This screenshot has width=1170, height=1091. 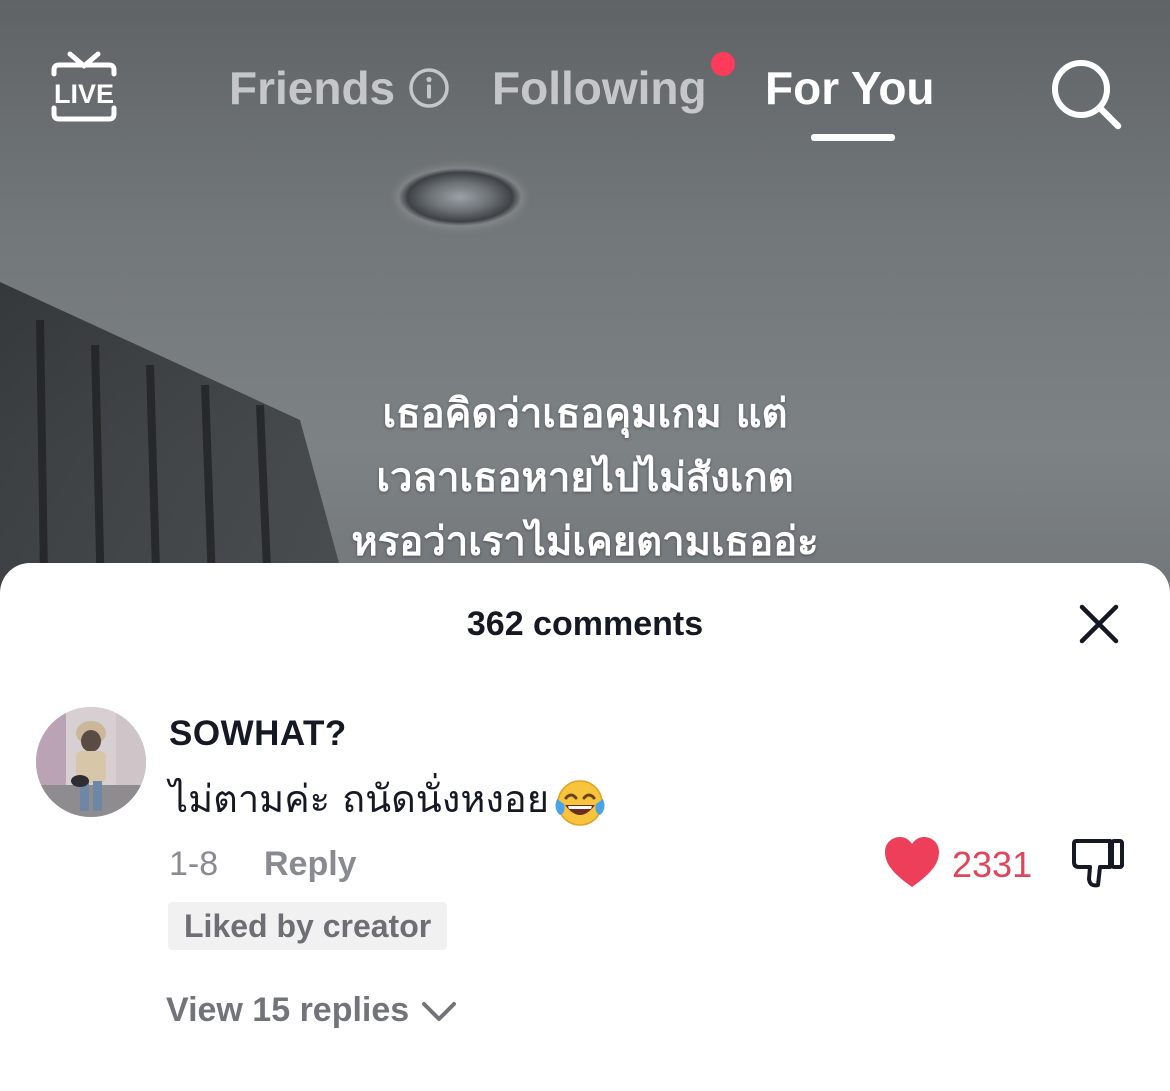 What do you see at coordinates (429, 88) in the screenshot?
I see `info-icon` at bounding box center [429, 88].